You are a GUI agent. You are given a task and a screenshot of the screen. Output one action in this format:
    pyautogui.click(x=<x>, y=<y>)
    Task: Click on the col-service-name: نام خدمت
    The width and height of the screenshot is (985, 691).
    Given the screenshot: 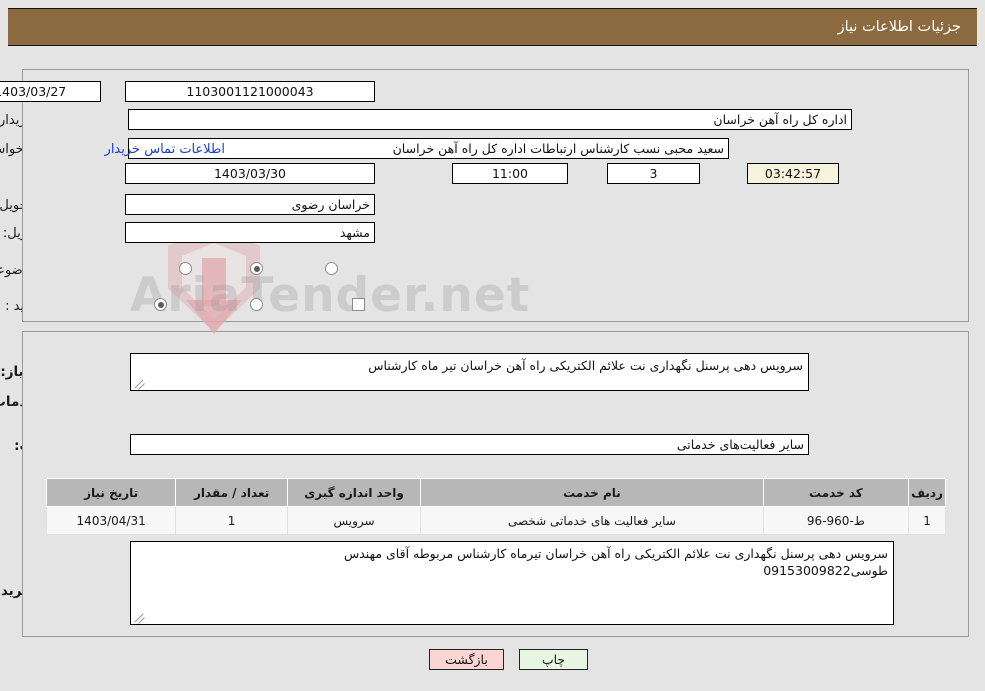 What is the action you would take?
    pyautogui.click(x=592, y=492)
    